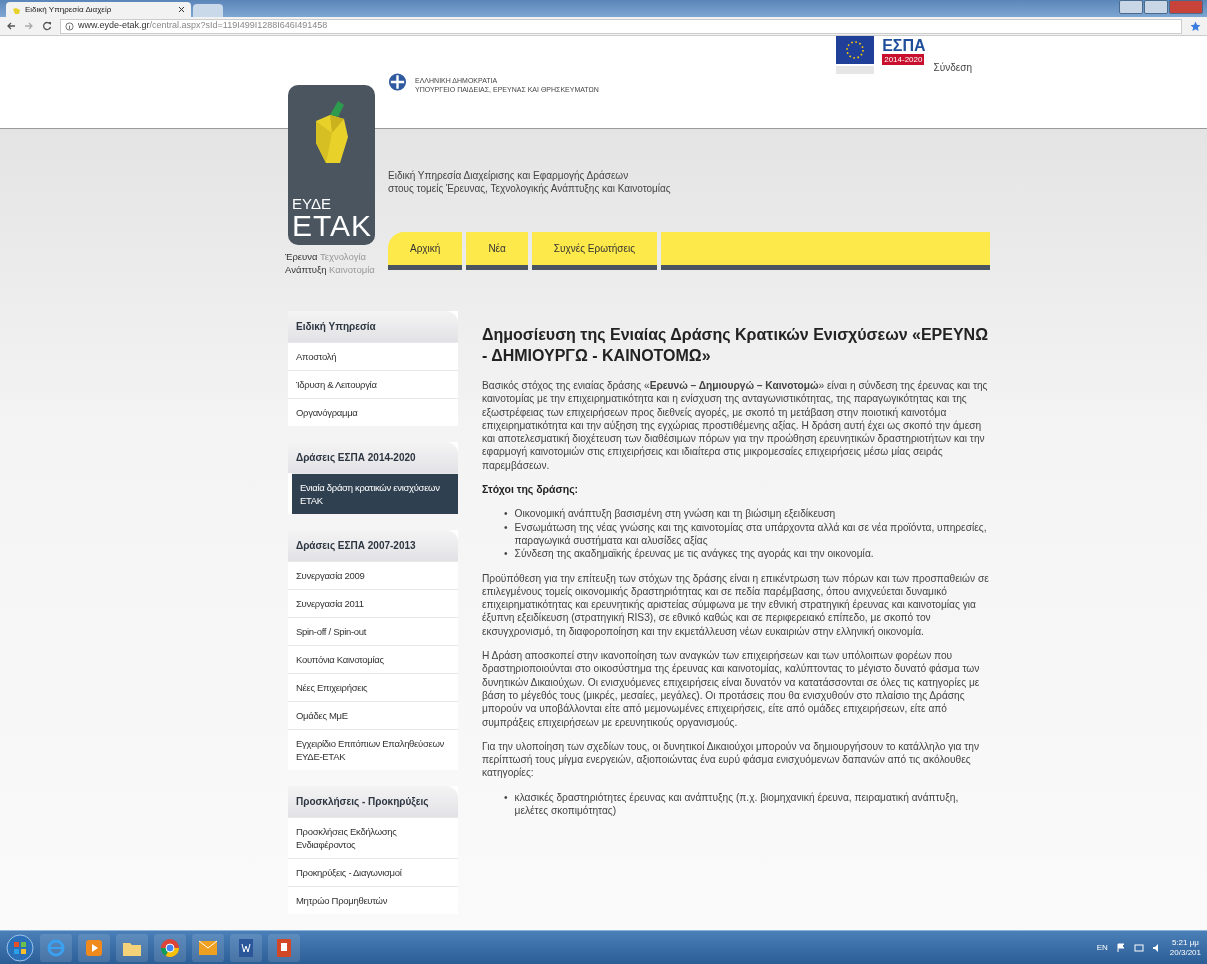 This screenshot has width=1207, height=964. Describe the element at coordinates (29, 26) in the screenshot. I see `forward-icon` at that location.